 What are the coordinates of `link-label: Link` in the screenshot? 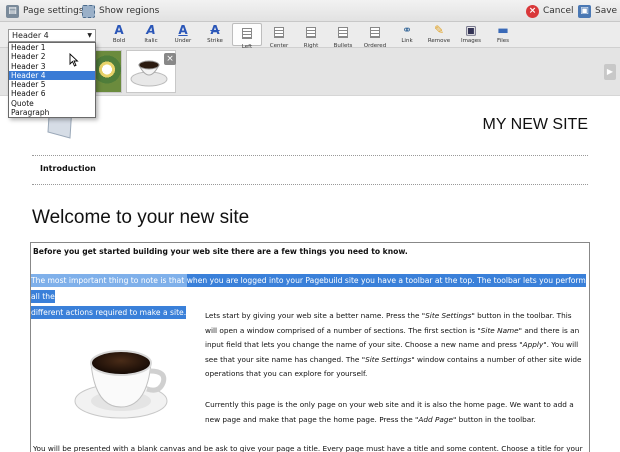 It's located at (407, 41).